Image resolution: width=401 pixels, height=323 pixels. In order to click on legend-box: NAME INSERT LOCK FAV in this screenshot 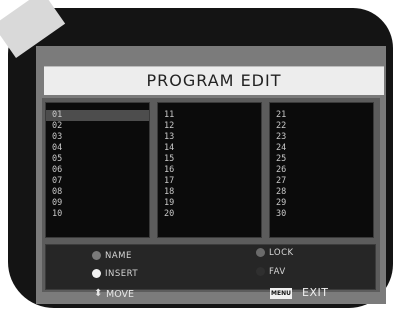, I will do `click(210, 267)`.